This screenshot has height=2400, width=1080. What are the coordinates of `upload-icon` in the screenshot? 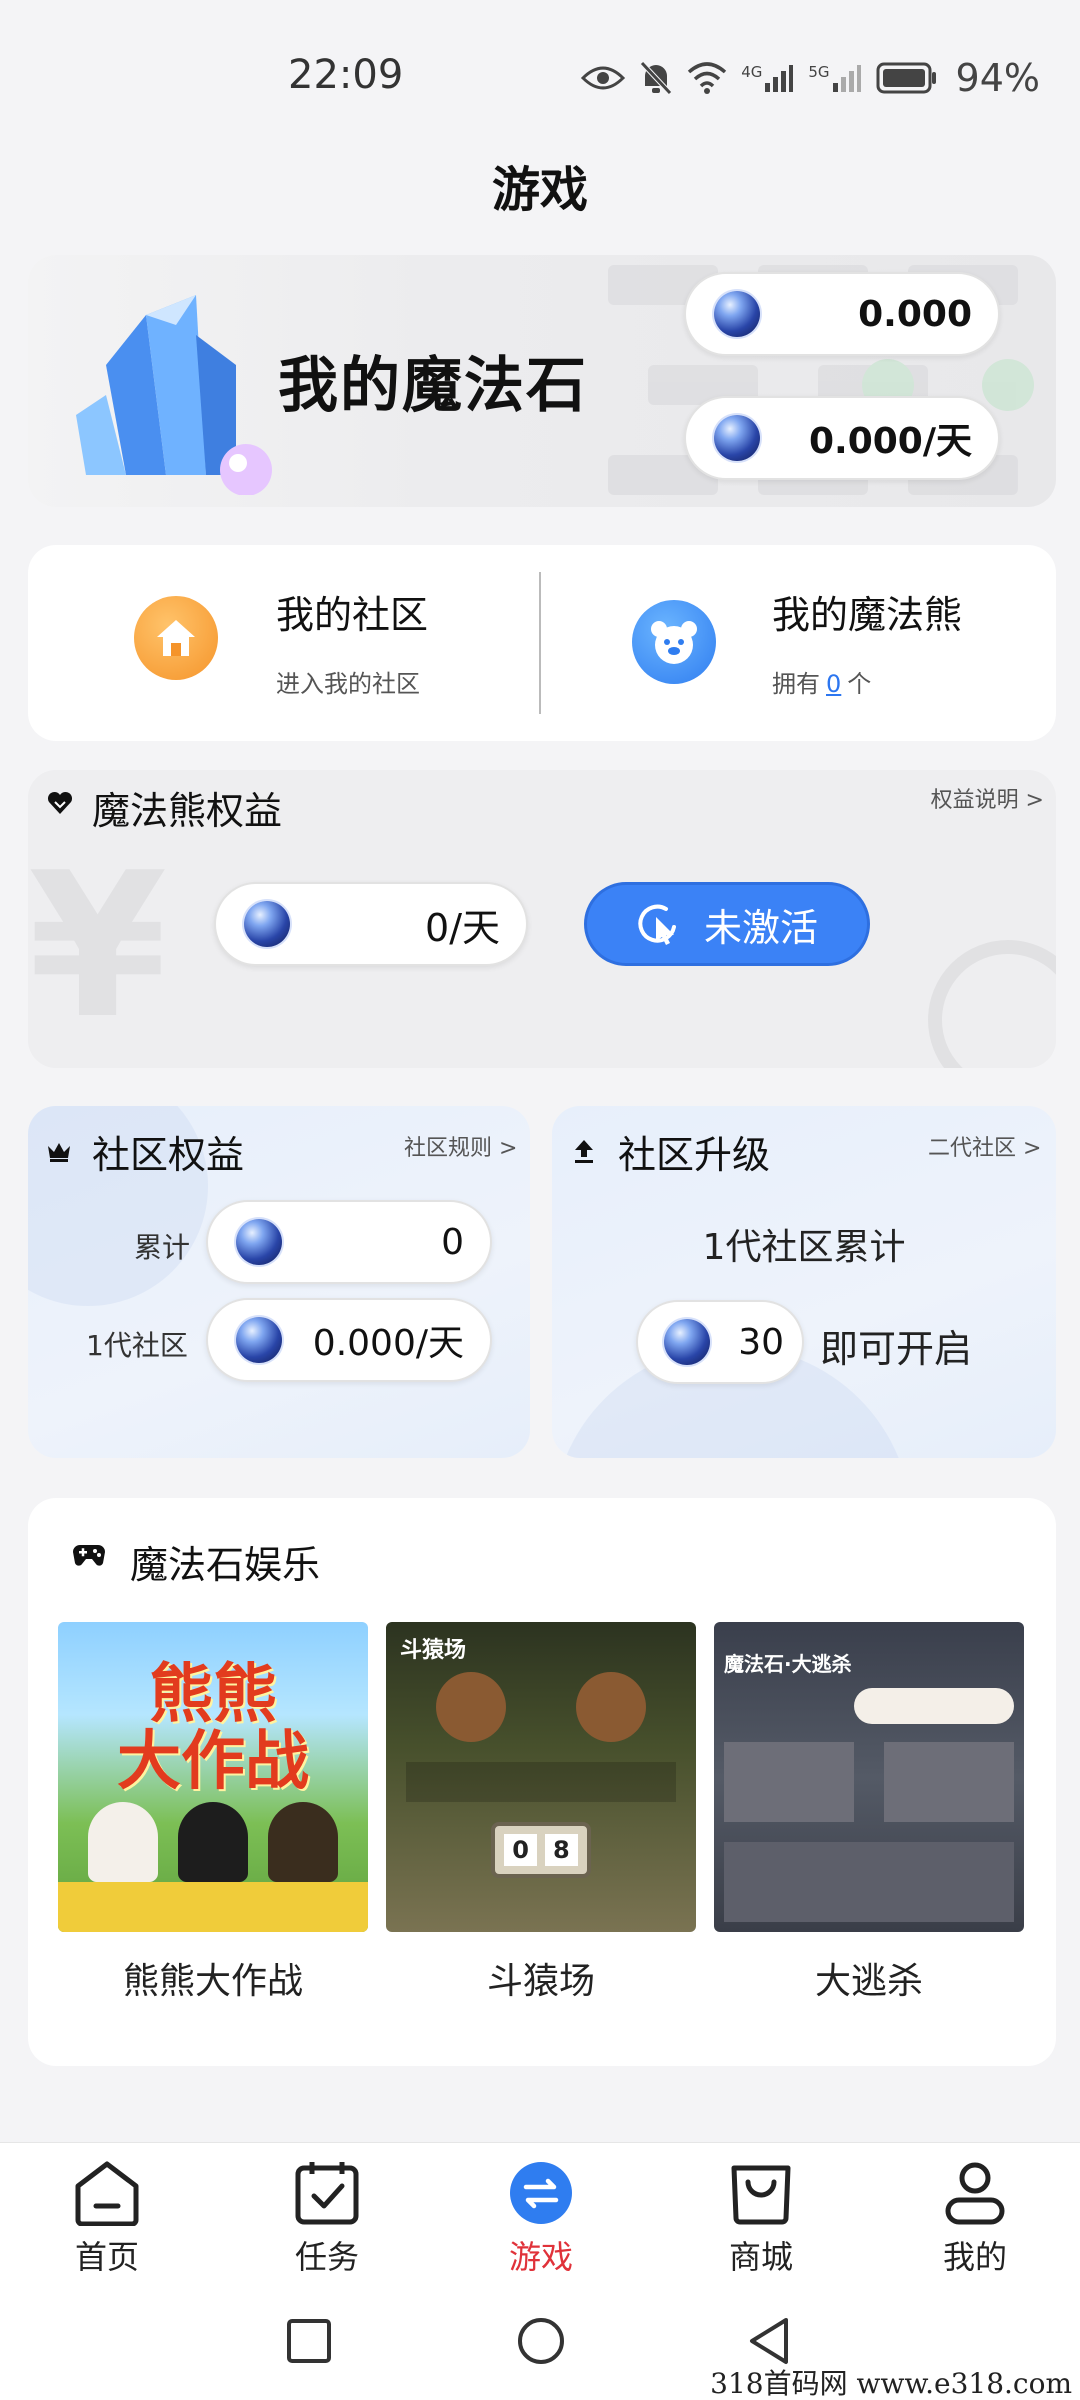 It's located at (584, 1151).